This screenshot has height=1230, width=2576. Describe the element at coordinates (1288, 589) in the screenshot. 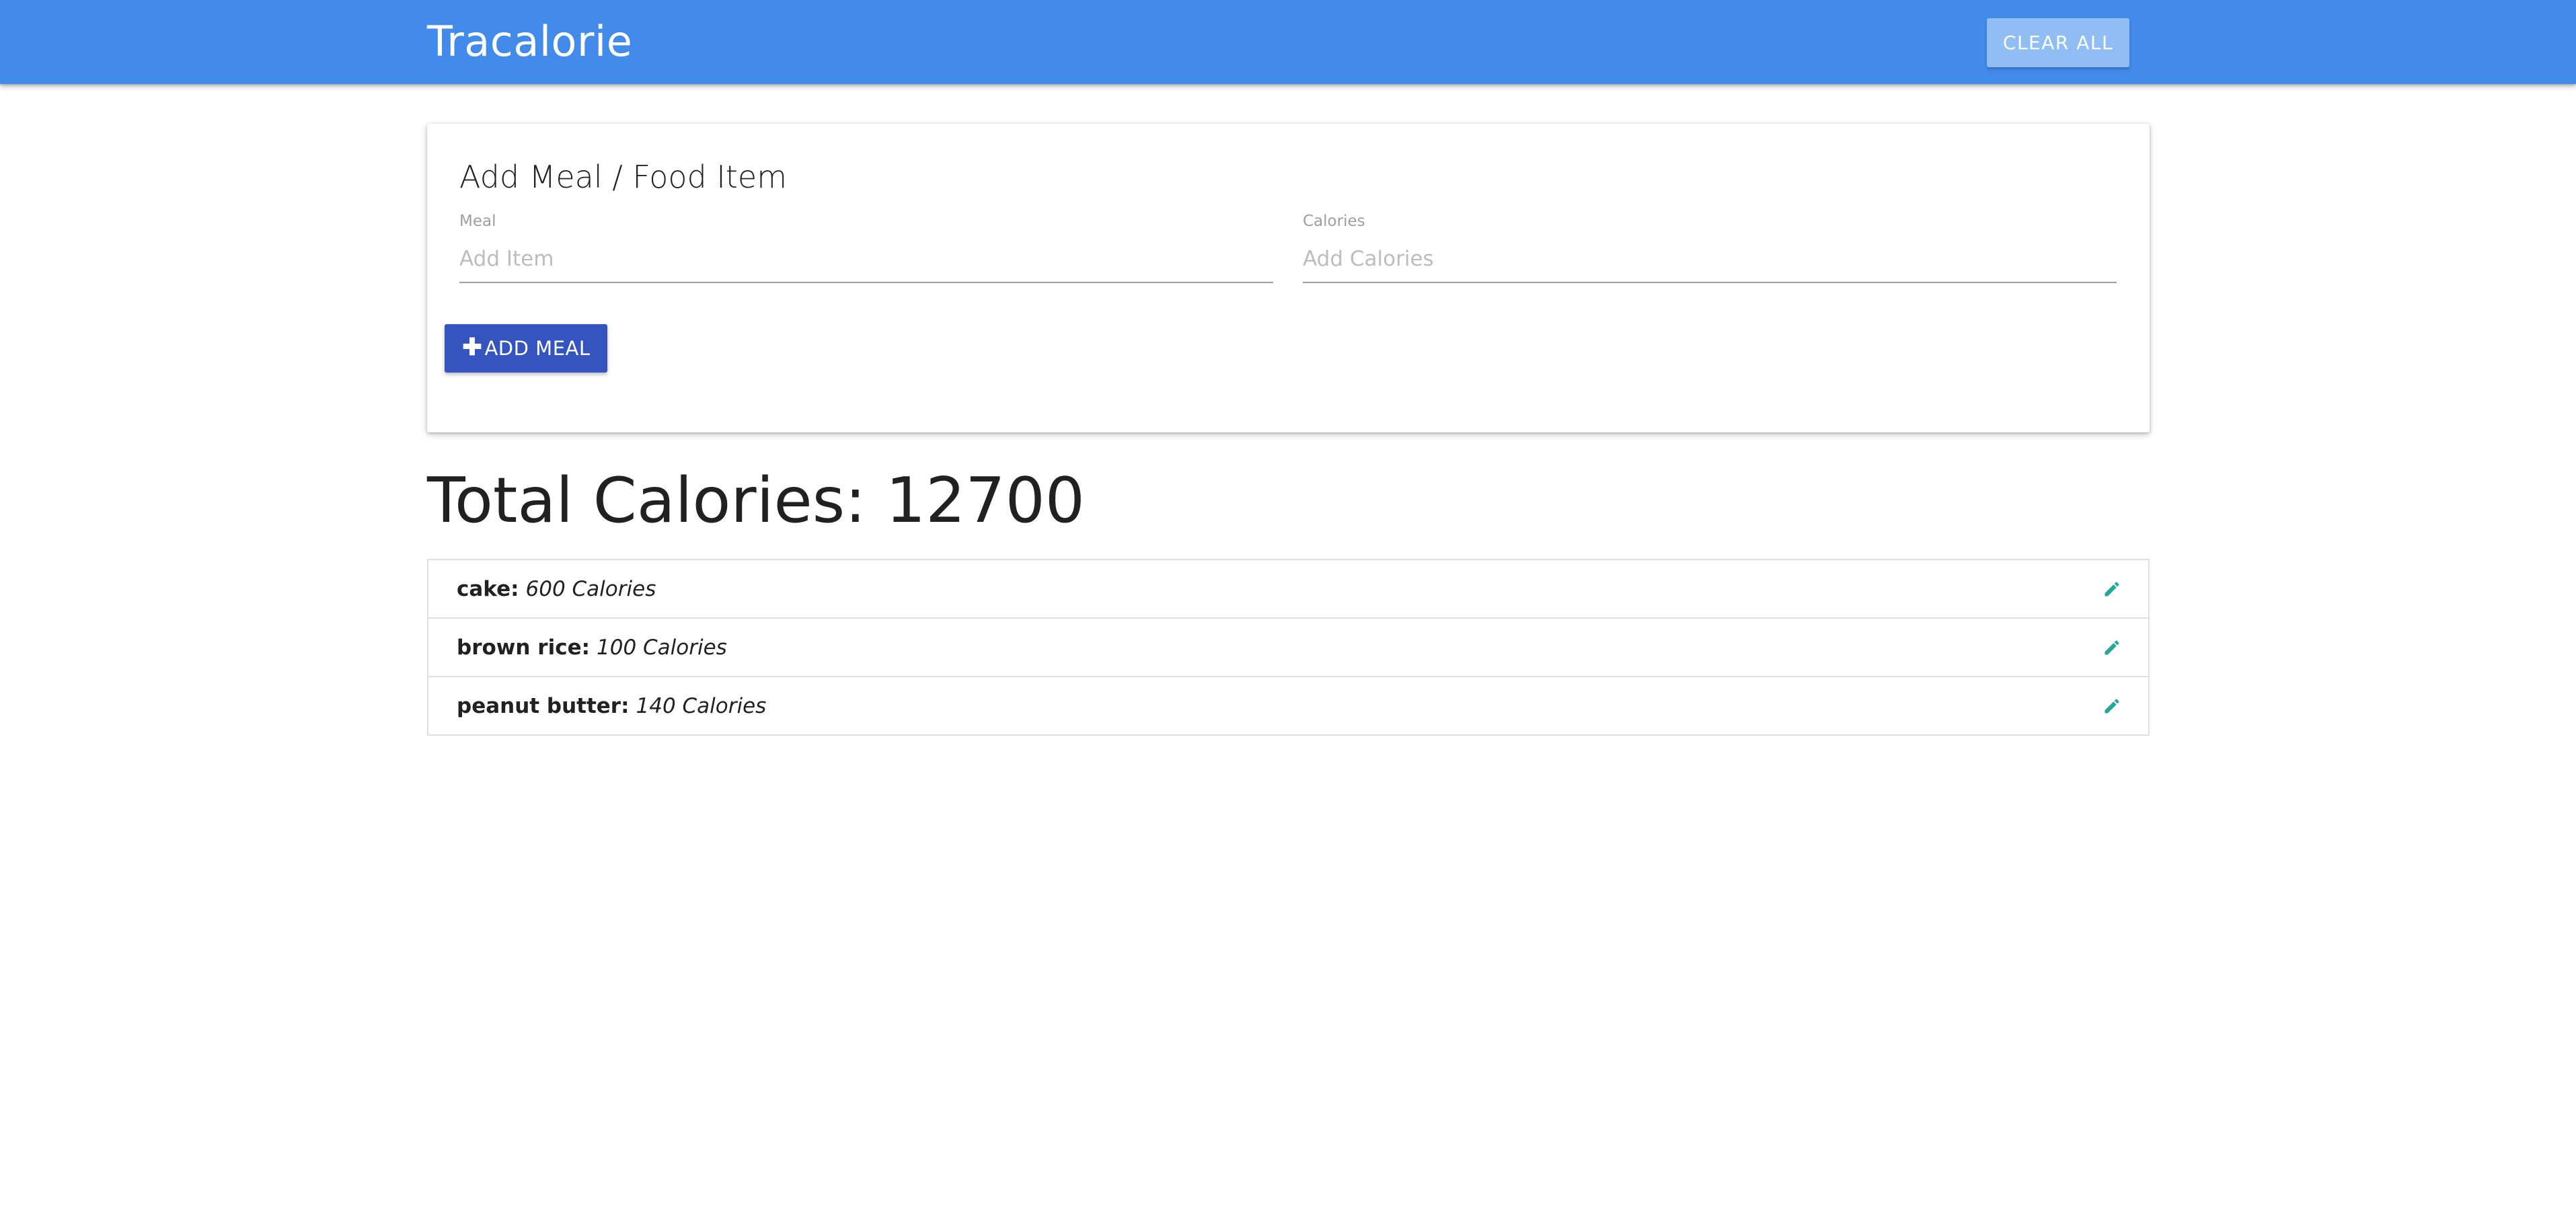

I see `list-item: cake: 600 Calories` at that location.